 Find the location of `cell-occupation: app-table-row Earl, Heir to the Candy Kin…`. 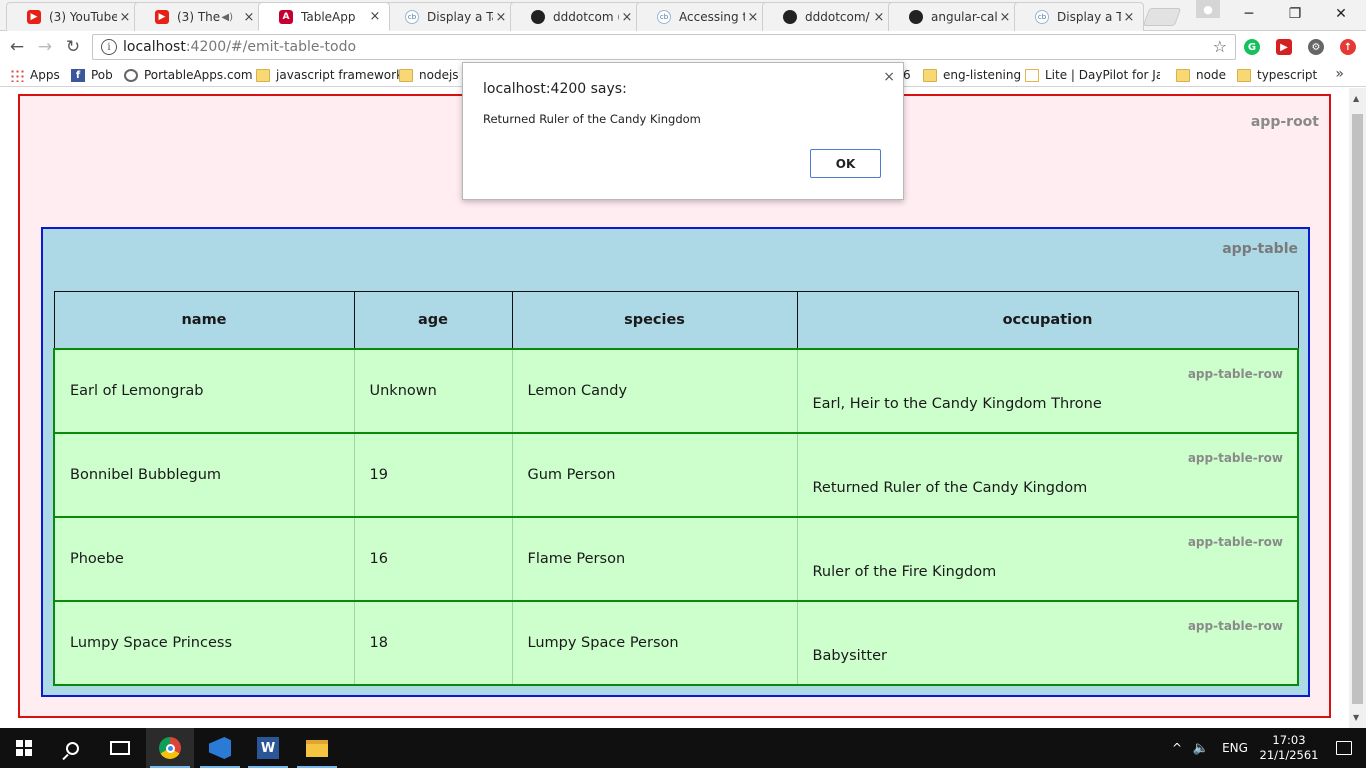

cell-occupation: app-table-row Earl, Heir to the Candy Kin… is located at coordinates (1047, 390).